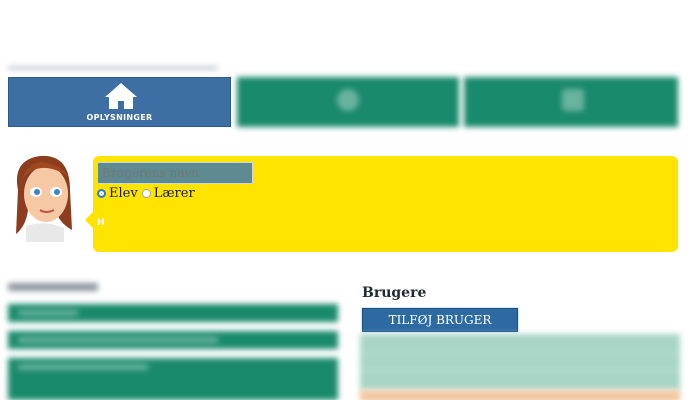  I want to click on home-icon, so click(121, 96).